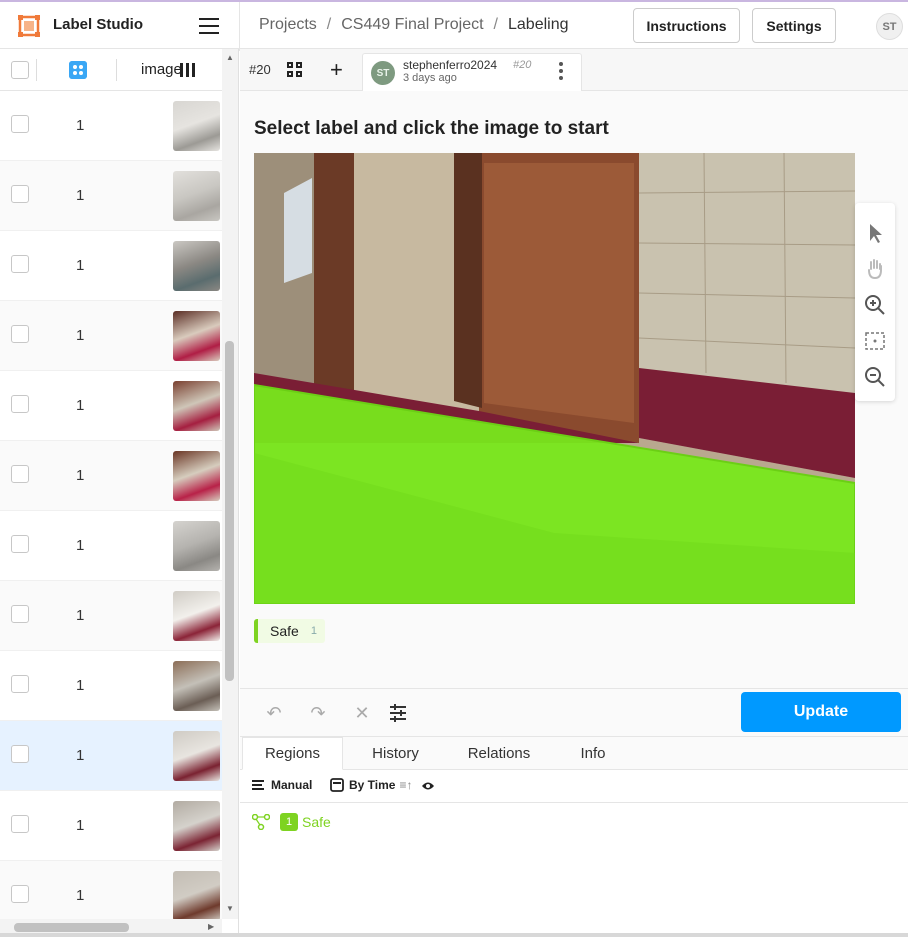 The height and width of the screenshot is (937, 908). What do you see at coordinates (111, 70) in the screenshot?
I see `table-header: image` at bounding box center [111, 70].